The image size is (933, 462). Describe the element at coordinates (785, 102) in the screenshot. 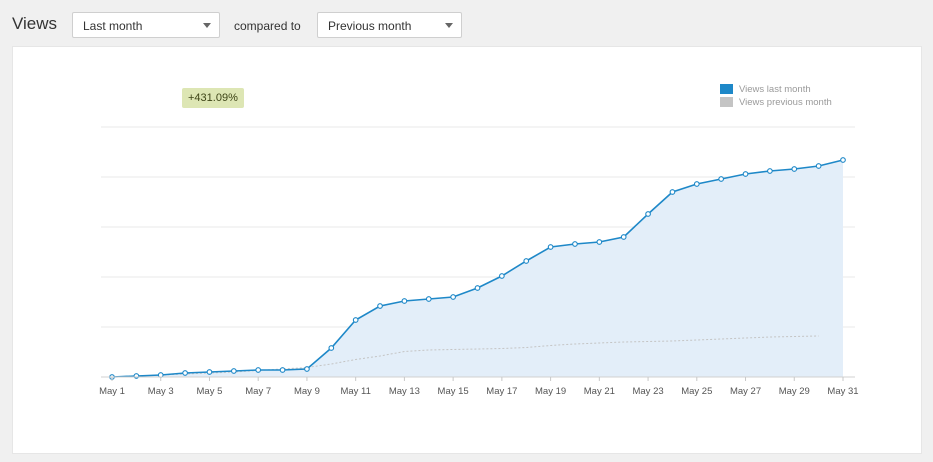

I see `legend-label-previous: Views previous month` at that location.